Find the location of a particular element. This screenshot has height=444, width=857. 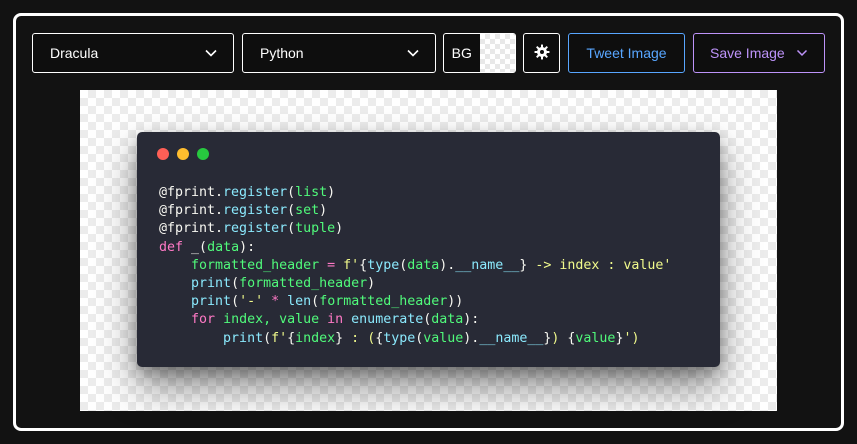

code-line: @fprint.register(list) is located at coordinates (415, 193).